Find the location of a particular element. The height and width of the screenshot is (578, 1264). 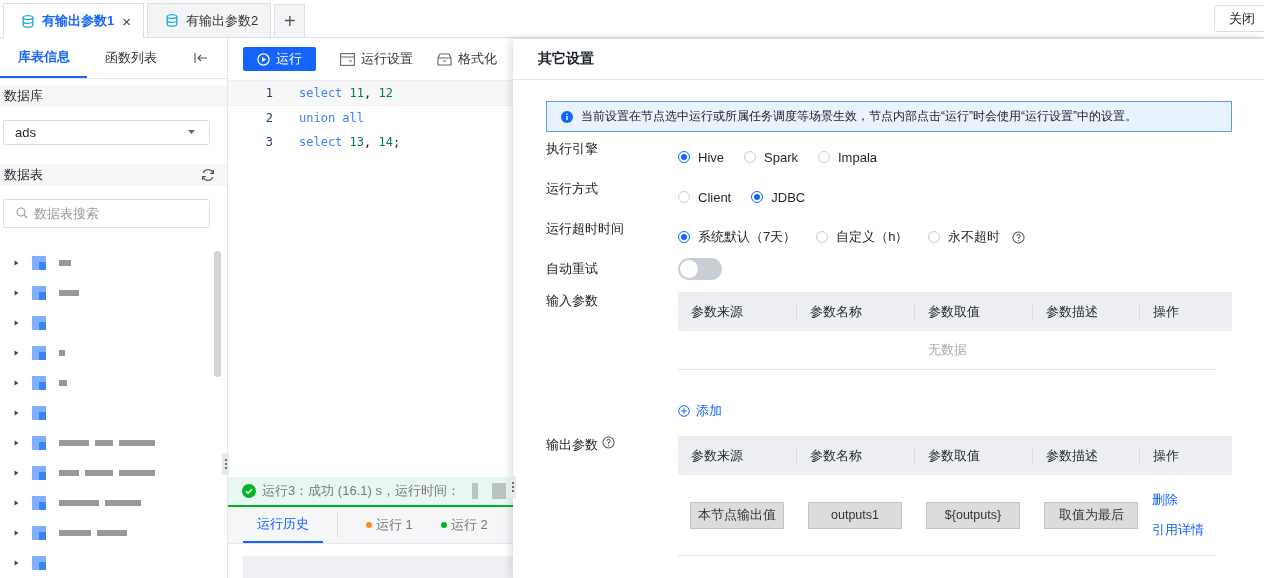

add-tab-button: + is located at coordinates (290, 20).